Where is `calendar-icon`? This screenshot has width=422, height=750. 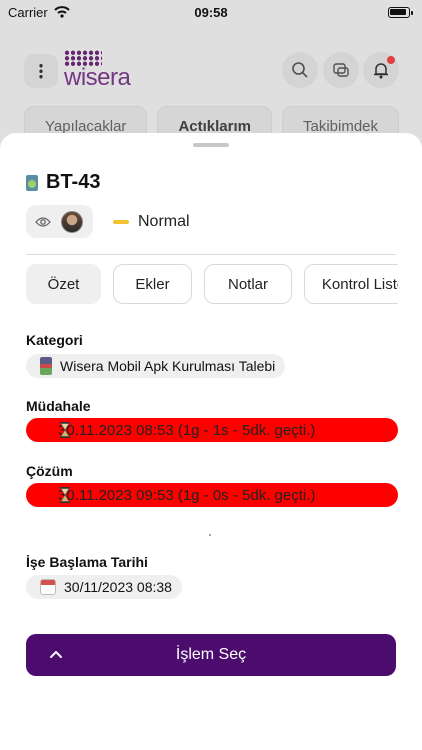 calendar-icon is located at coordinates (48, 587).